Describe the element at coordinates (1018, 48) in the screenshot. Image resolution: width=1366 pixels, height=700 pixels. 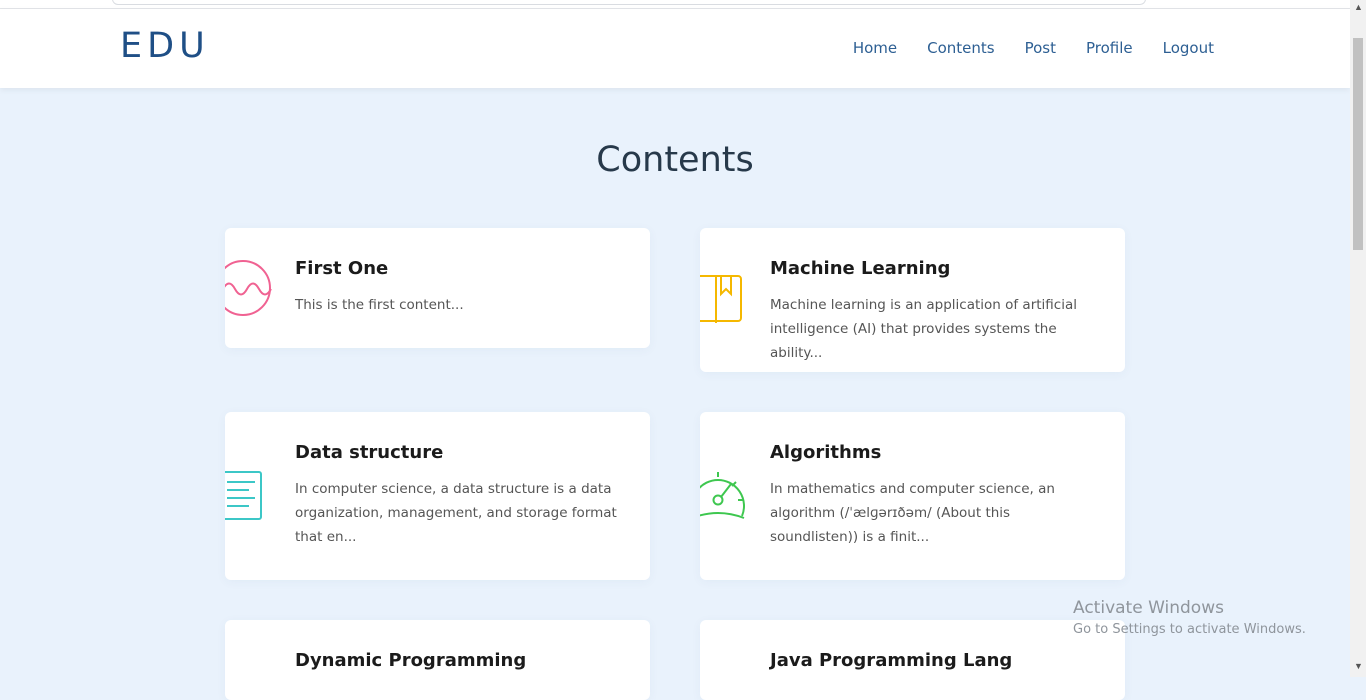
I see `nav-links: Home Contents Post Profile Logout` at that location.